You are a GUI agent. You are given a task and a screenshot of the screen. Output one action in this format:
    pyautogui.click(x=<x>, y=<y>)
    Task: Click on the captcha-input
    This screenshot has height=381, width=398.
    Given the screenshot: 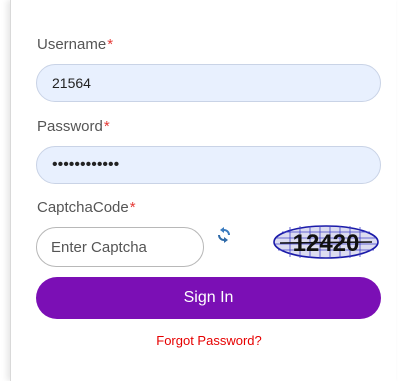 What is the action you would take?
    pyautogui.click(x=120, y=247)
    